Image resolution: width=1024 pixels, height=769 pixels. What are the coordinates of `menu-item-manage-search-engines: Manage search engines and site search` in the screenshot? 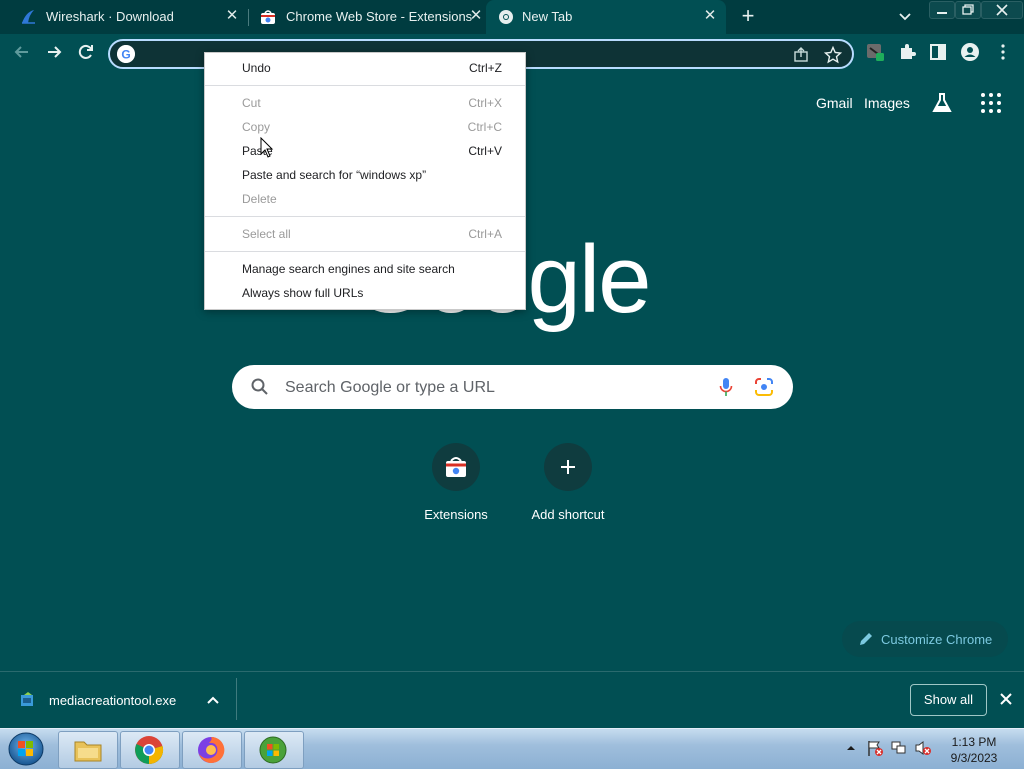 It's located at (365, 269).